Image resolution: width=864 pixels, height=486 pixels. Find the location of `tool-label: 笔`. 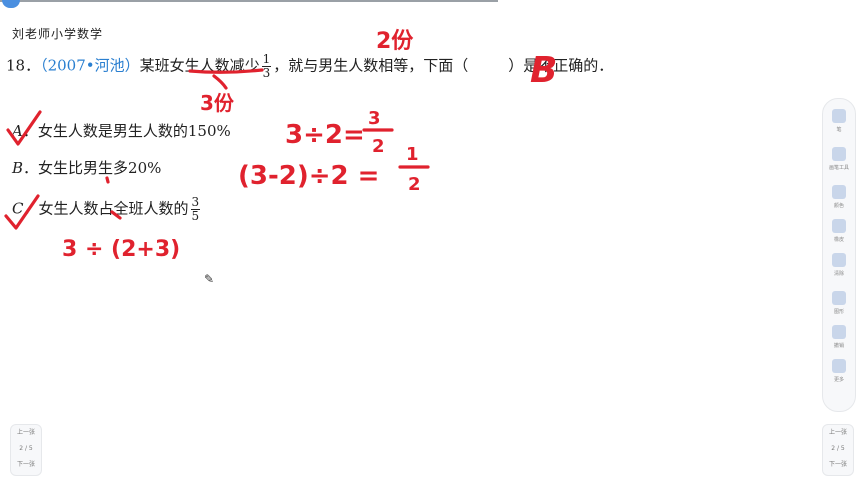

tool-label: 笔 is located at coordinates (839, 130).